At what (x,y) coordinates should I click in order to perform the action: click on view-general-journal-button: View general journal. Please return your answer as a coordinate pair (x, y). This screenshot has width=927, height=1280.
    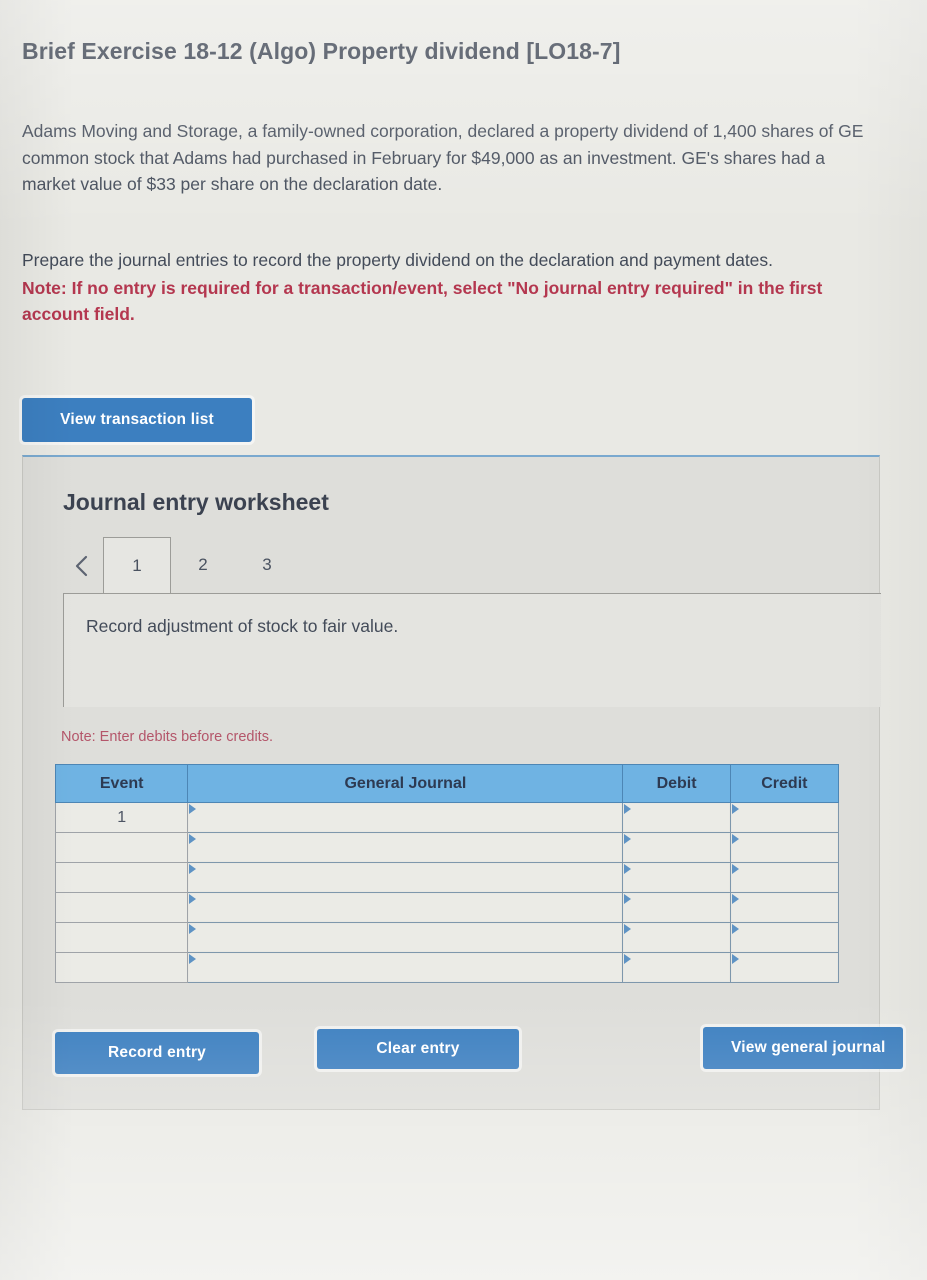
    Looking at the image, I should click on (803, 1048).